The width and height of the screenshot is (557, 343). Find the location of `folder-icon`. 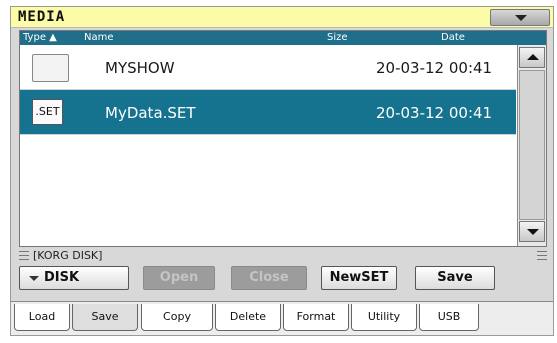

folder-icon is located at coordinates (50, 68).